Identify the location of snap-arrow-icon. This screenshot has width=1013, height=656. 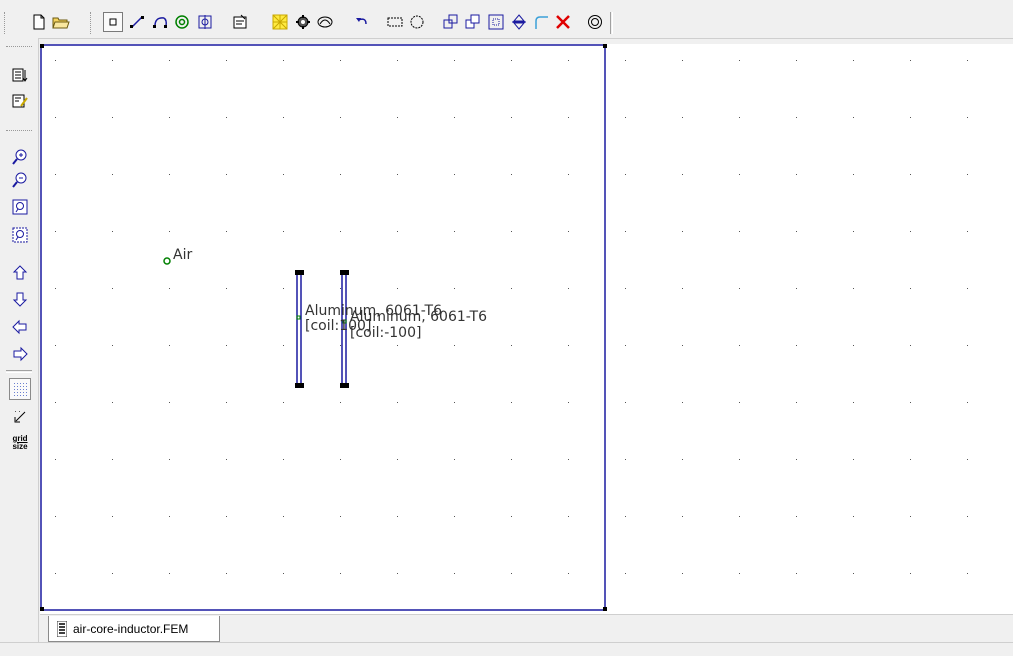
(20, 417).